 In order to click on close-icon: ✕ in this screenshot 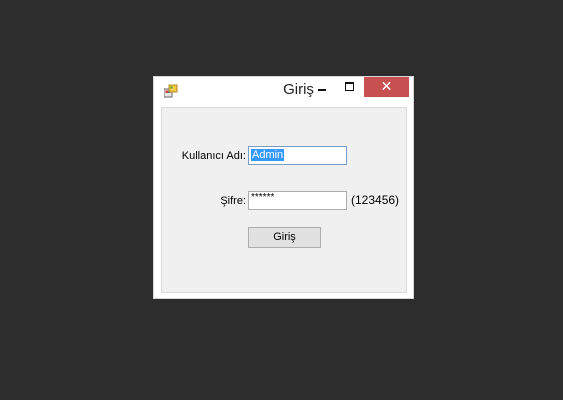, I will do `click(386, 87)`.